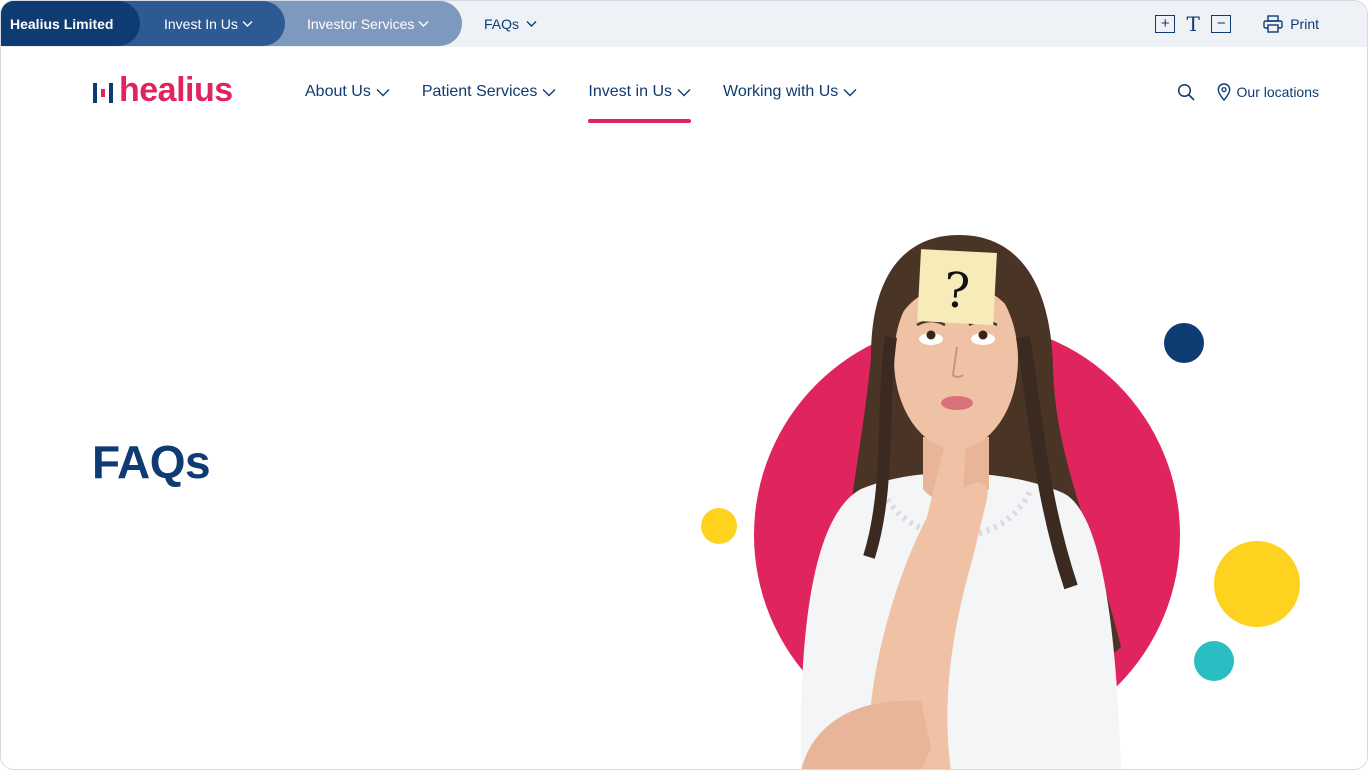  I want to click on our-locations-link: Our locations, so click(1268, 92).